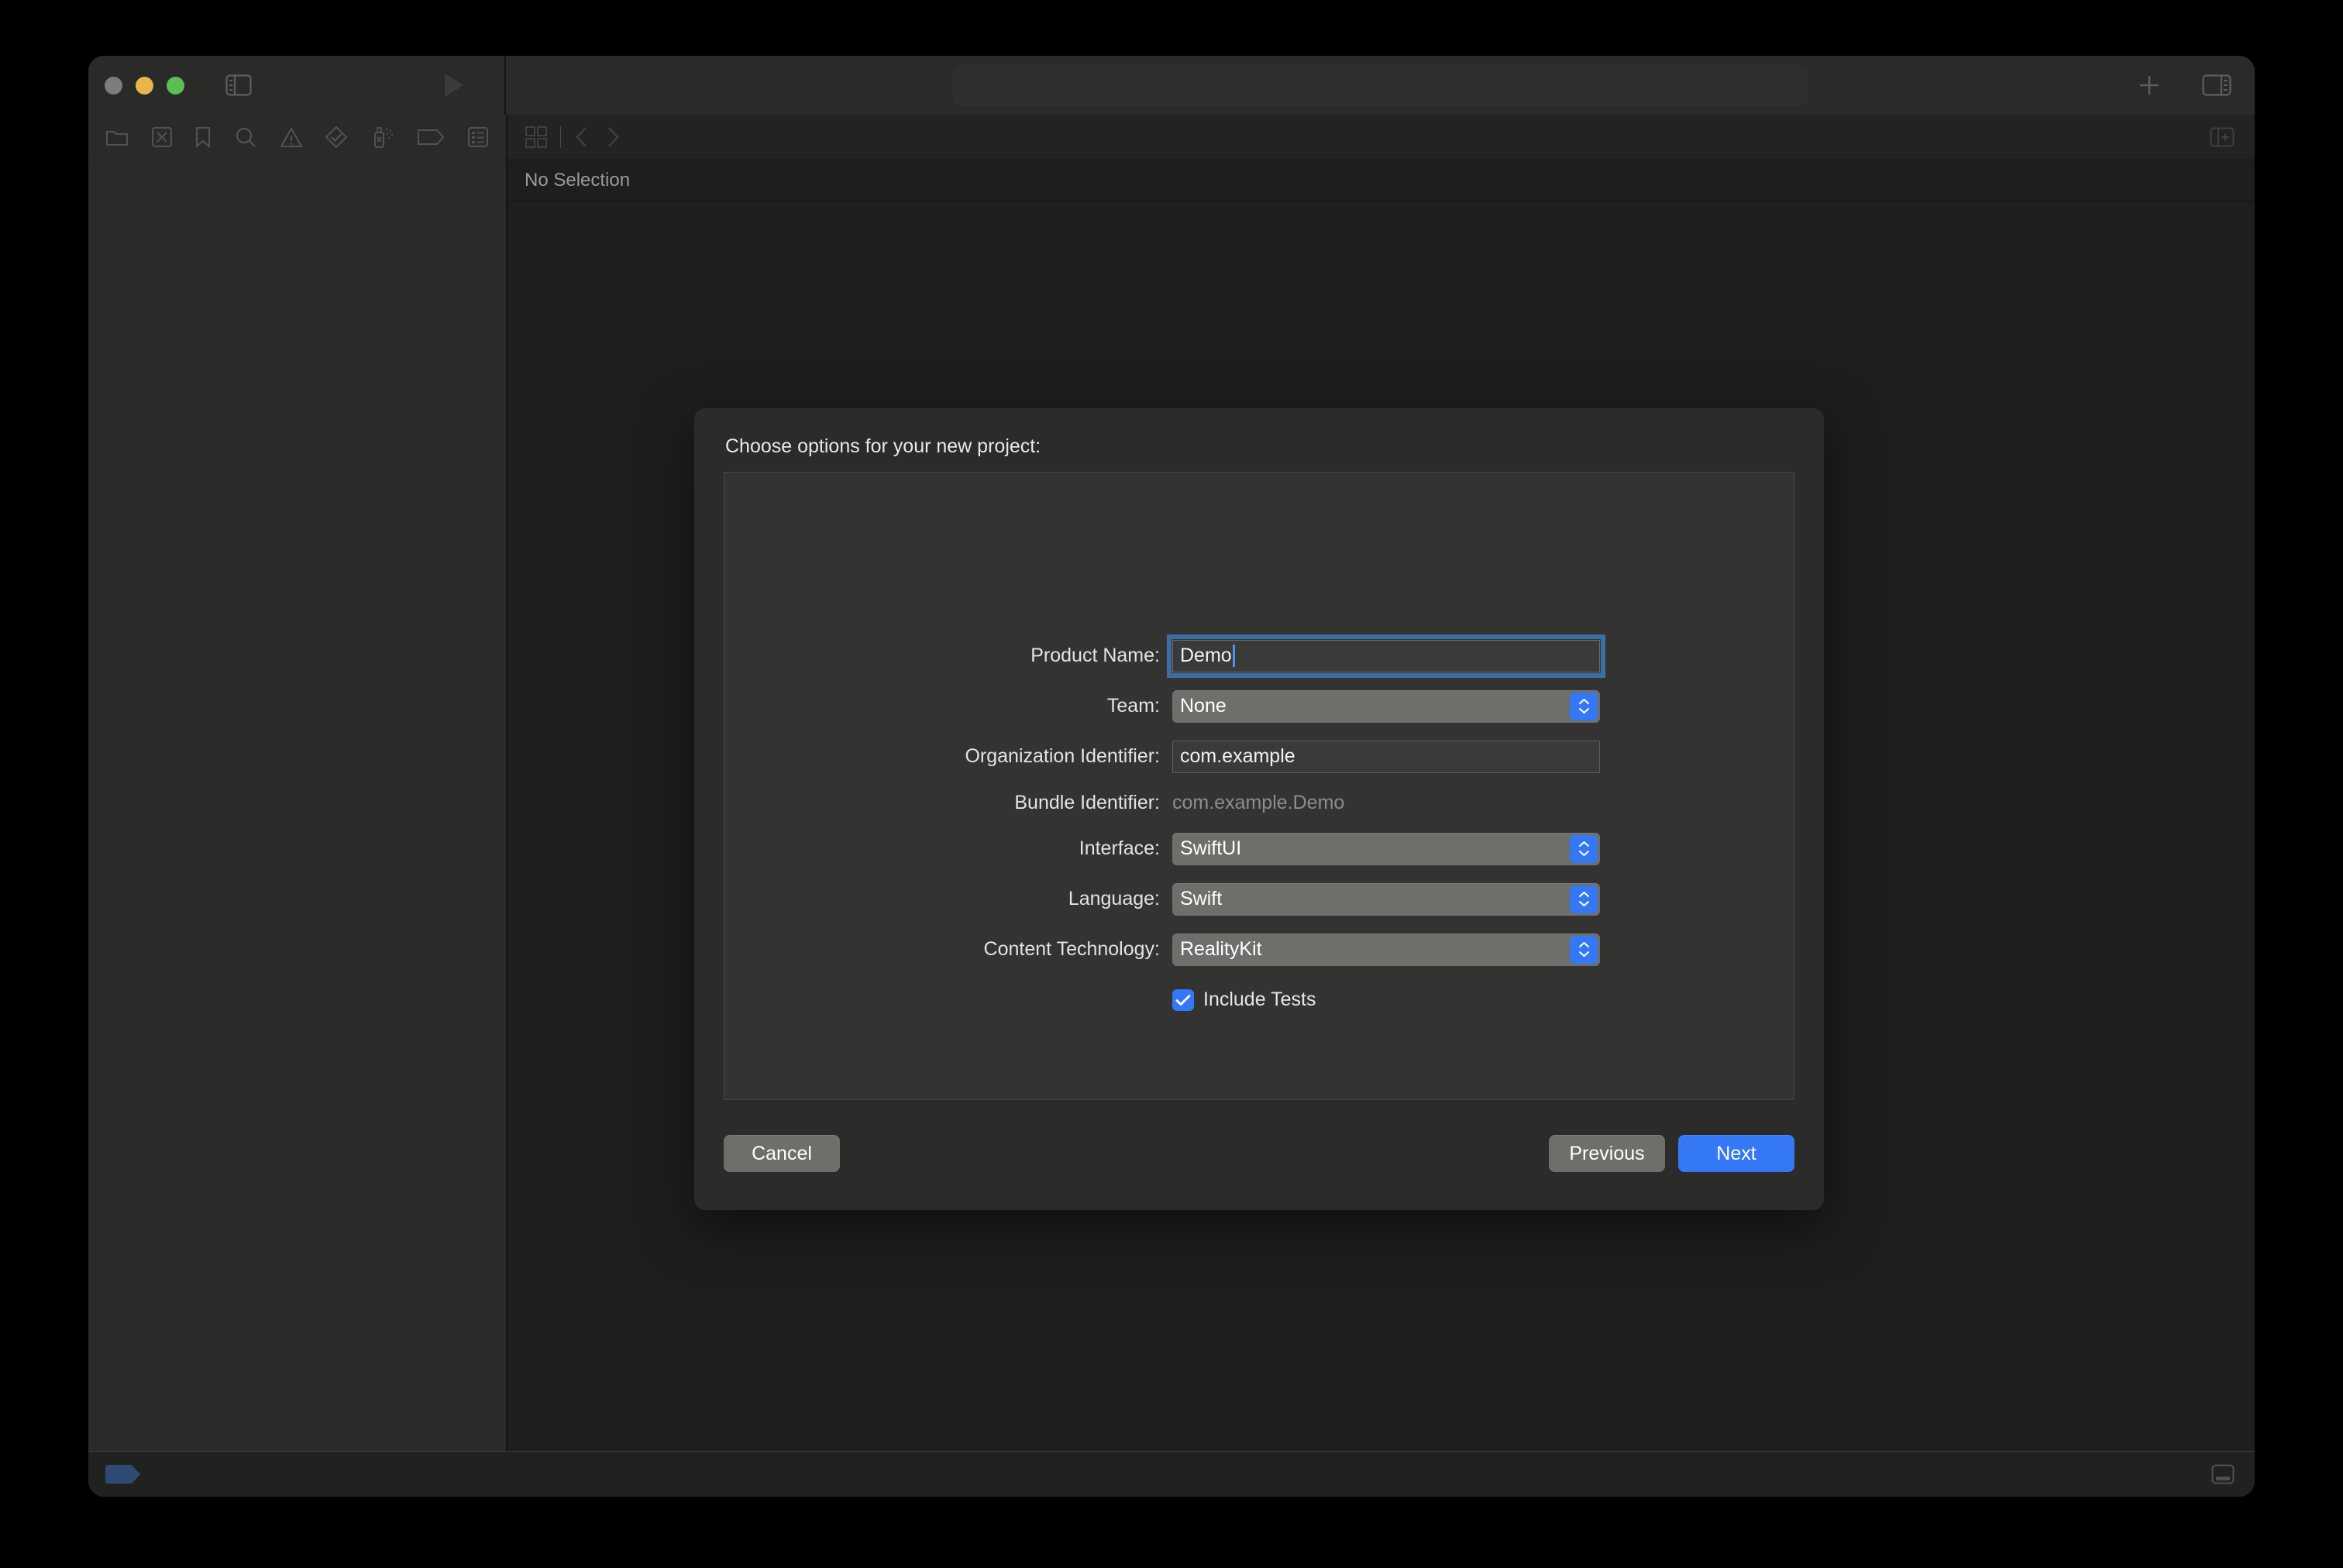 The image size is (2343, 1568). What do you see at coordinates (1381, 180) in the screenshot?
I see `breadcrumb: No Selection` at bounding box center [1381, 180].